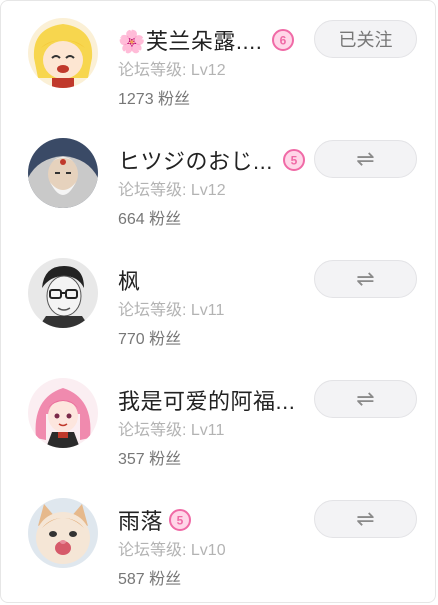 The image size is (438, 605). I want to click on fan-count: 770 粉丝, so click(150, 339).